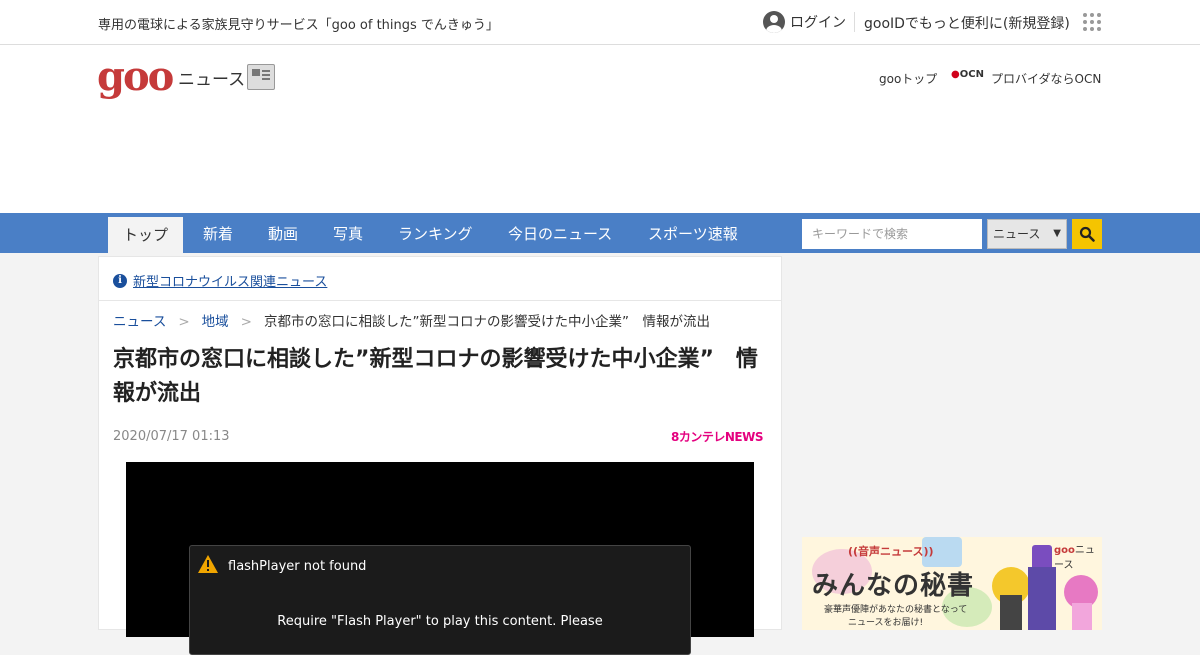 The image size is (1200, 655). I want to click on search-scope-value: ニュース, so click(1017, 234).